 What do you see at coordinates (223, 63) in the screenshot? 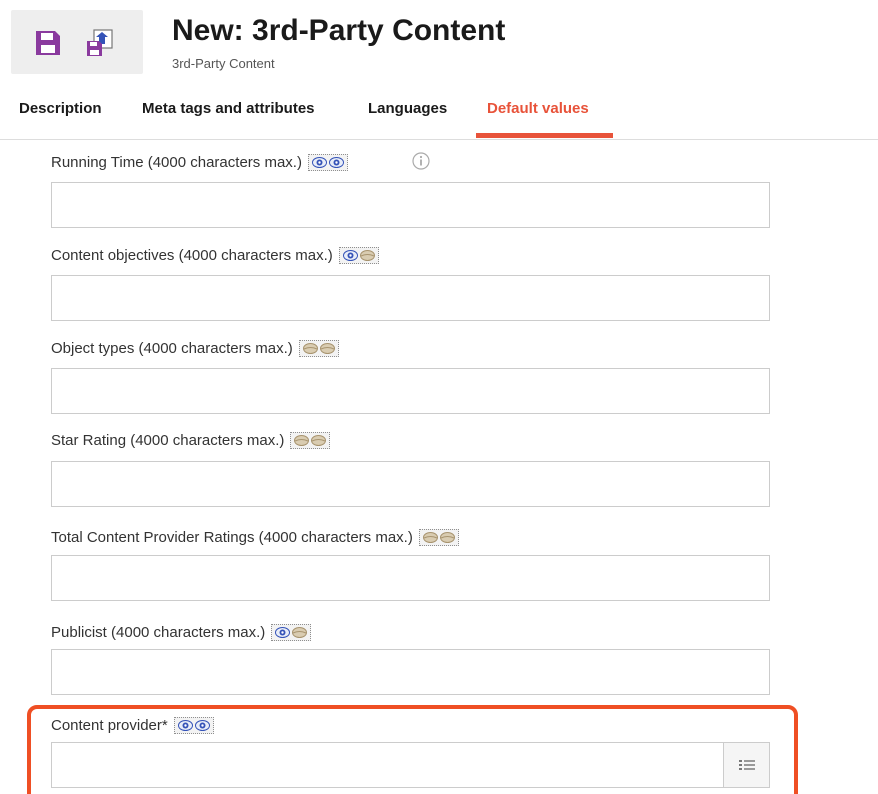
I see `page-subtitle: 3rd-Party Content` at bounding box center [223, 63].